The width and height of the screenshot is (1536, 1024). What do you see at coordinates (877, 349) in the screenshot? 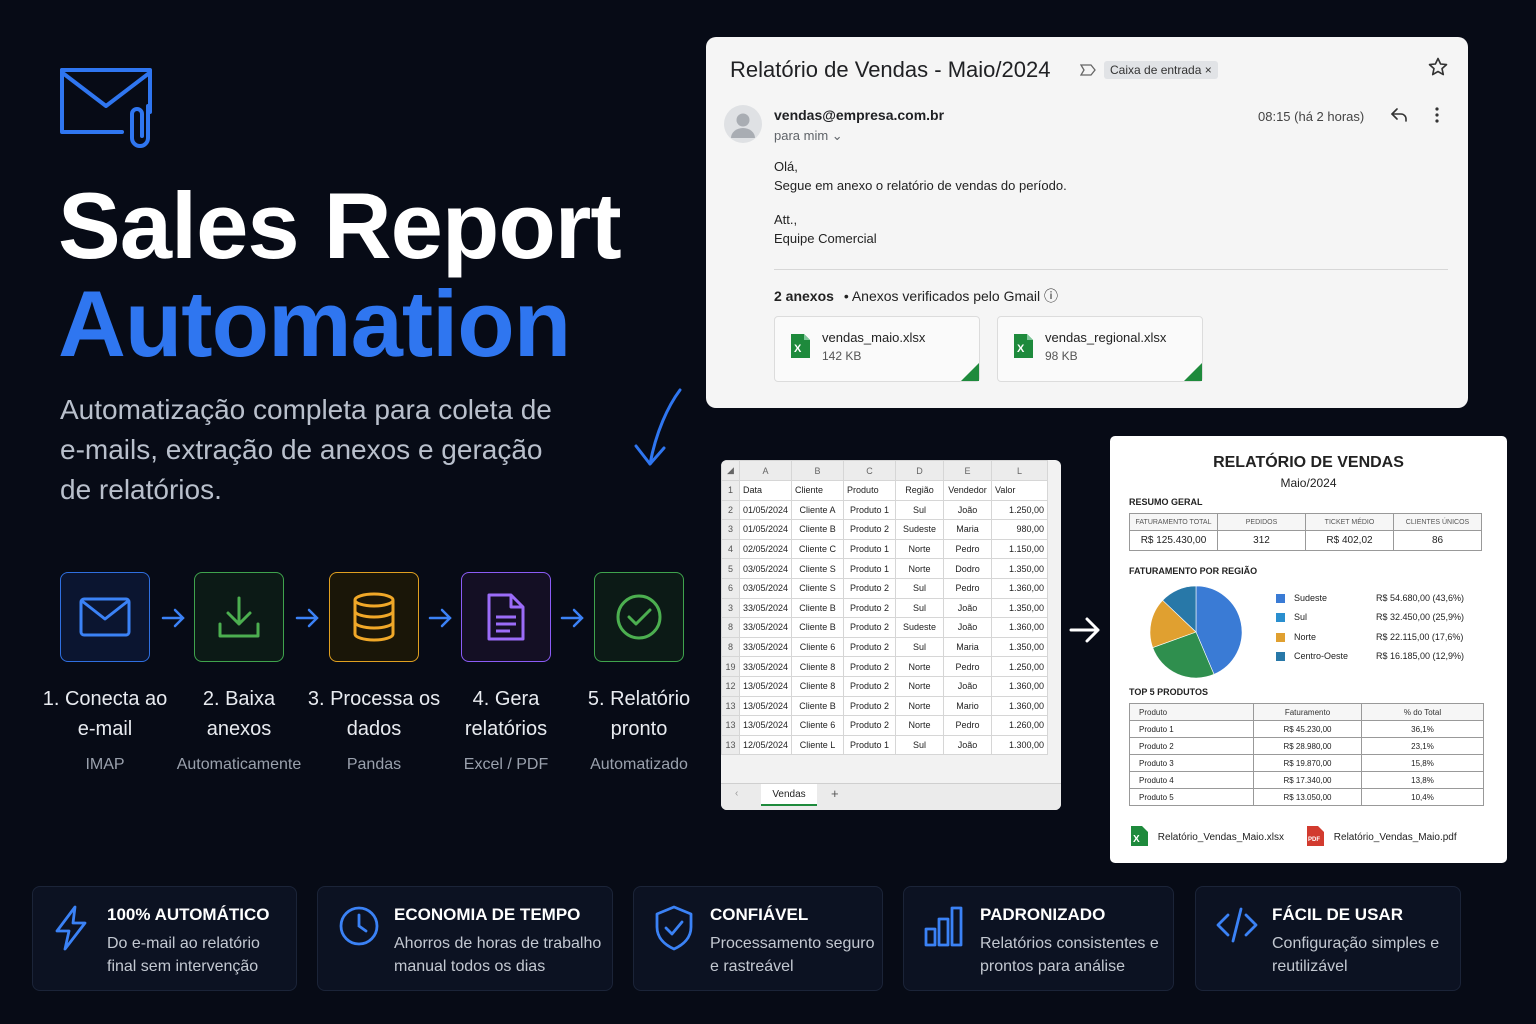
I see `attachment-file: X vendas_maio.xlsx 142 KB` at bounding box center [877, 349].